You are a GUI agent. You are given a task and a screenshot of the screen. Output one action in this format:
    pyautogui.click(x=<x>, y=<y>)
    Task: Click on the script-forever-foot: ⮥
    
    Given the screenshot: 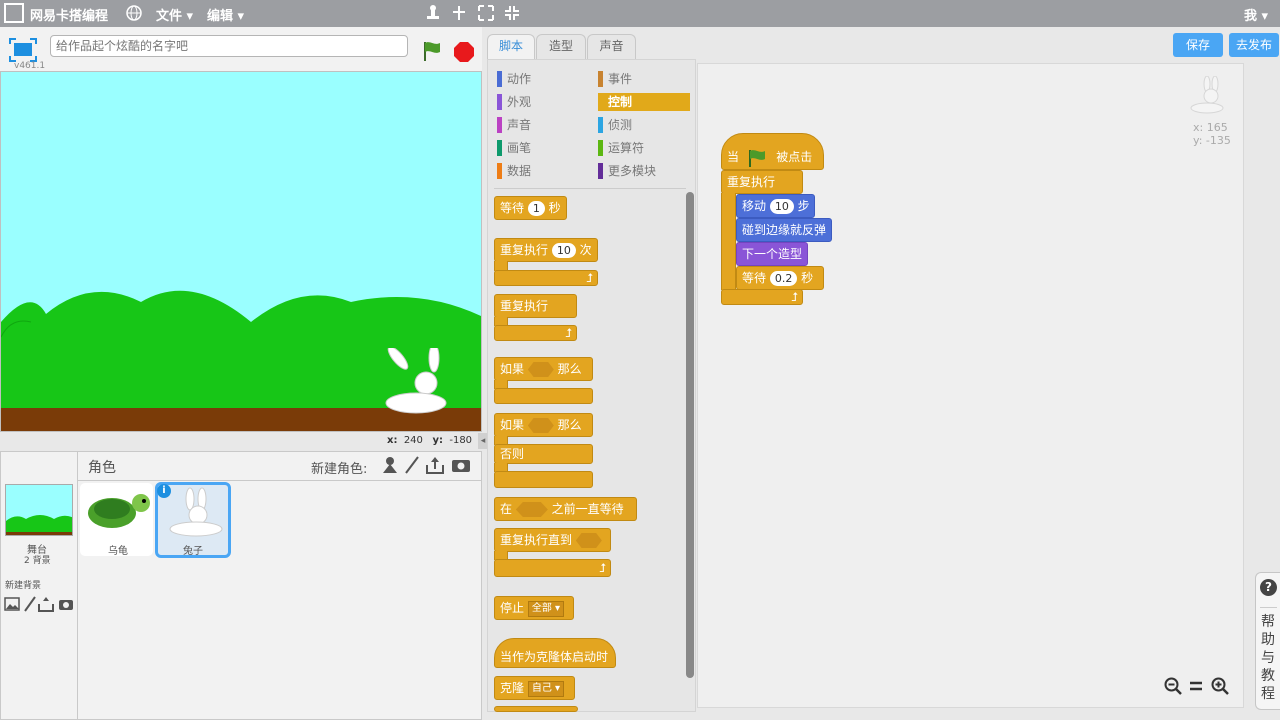 What is the action you would take?
    pyautogui.click(x=762, y=297)
    